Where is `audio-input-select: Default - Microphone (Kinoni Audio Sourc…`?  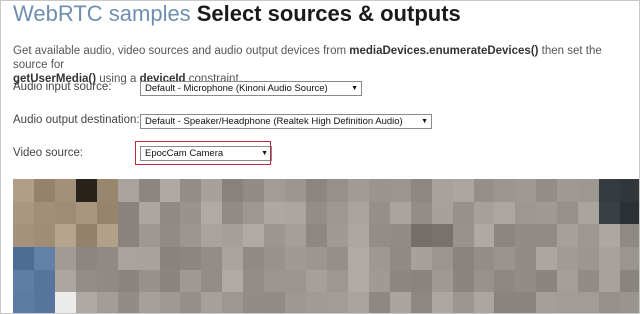 audio-input-select: Default - Microphone (Kinoni Audio Sourc… is located at coordinates (251, 88).